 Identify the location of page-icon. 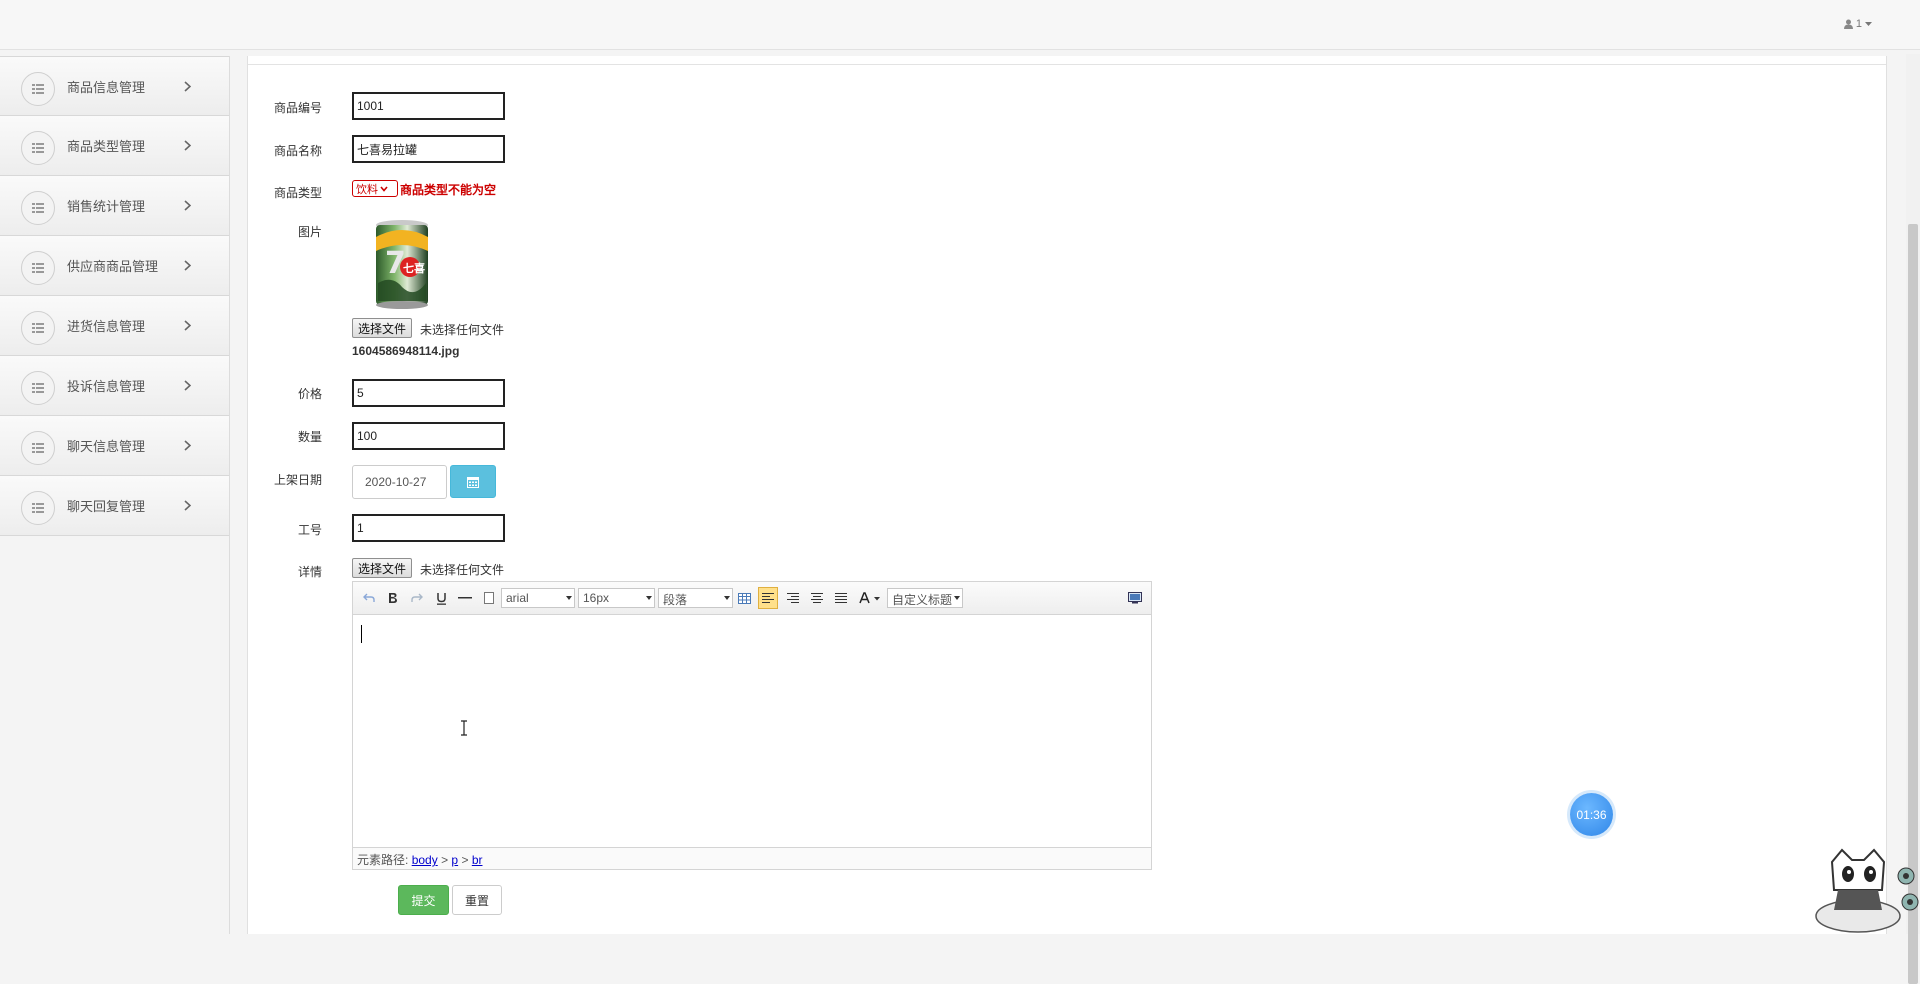
(489, 598).